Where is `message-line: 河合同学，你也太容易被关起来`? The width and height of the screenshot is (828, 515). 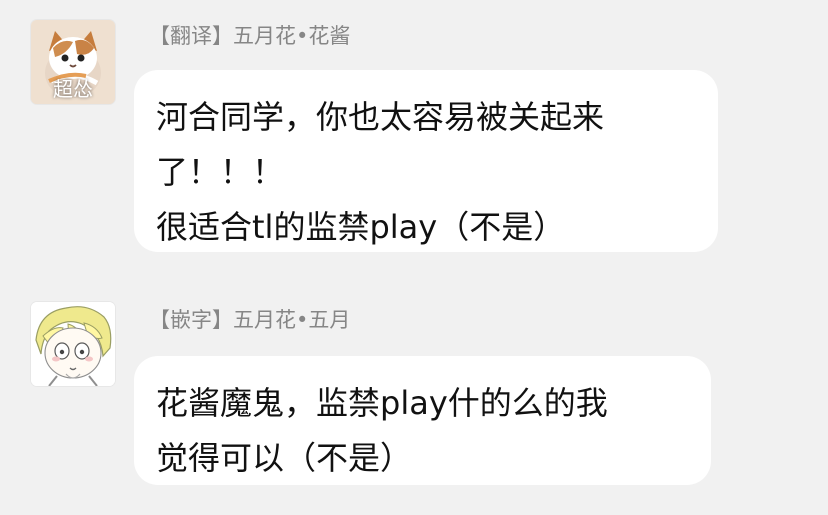
message-line: 河合同学，你也太容易被关起来 is located at coordinates (380, 117).